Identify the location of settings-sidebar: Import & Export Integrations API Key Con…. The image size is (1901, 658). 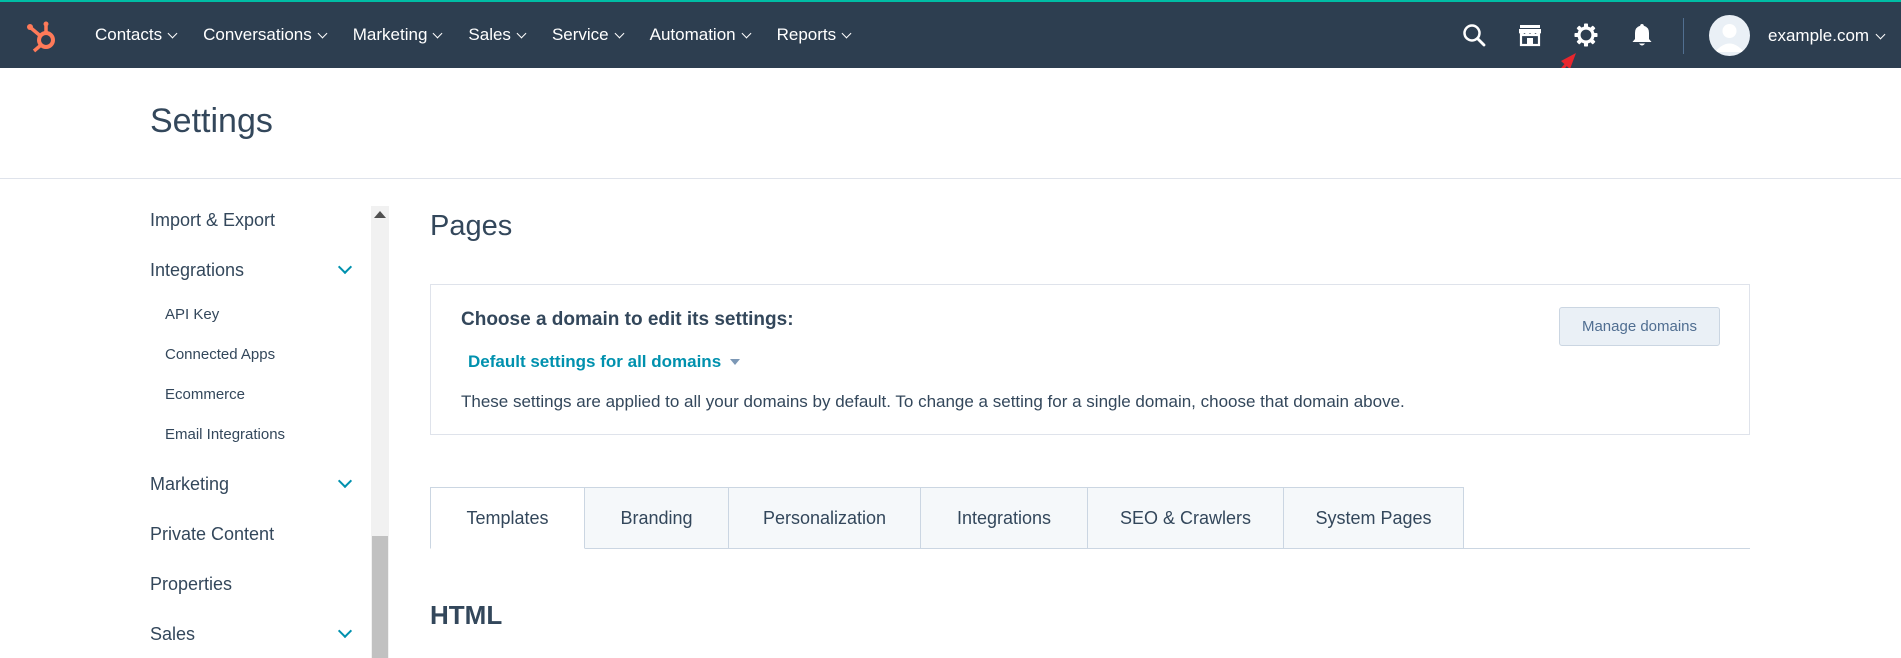
(195, 419).